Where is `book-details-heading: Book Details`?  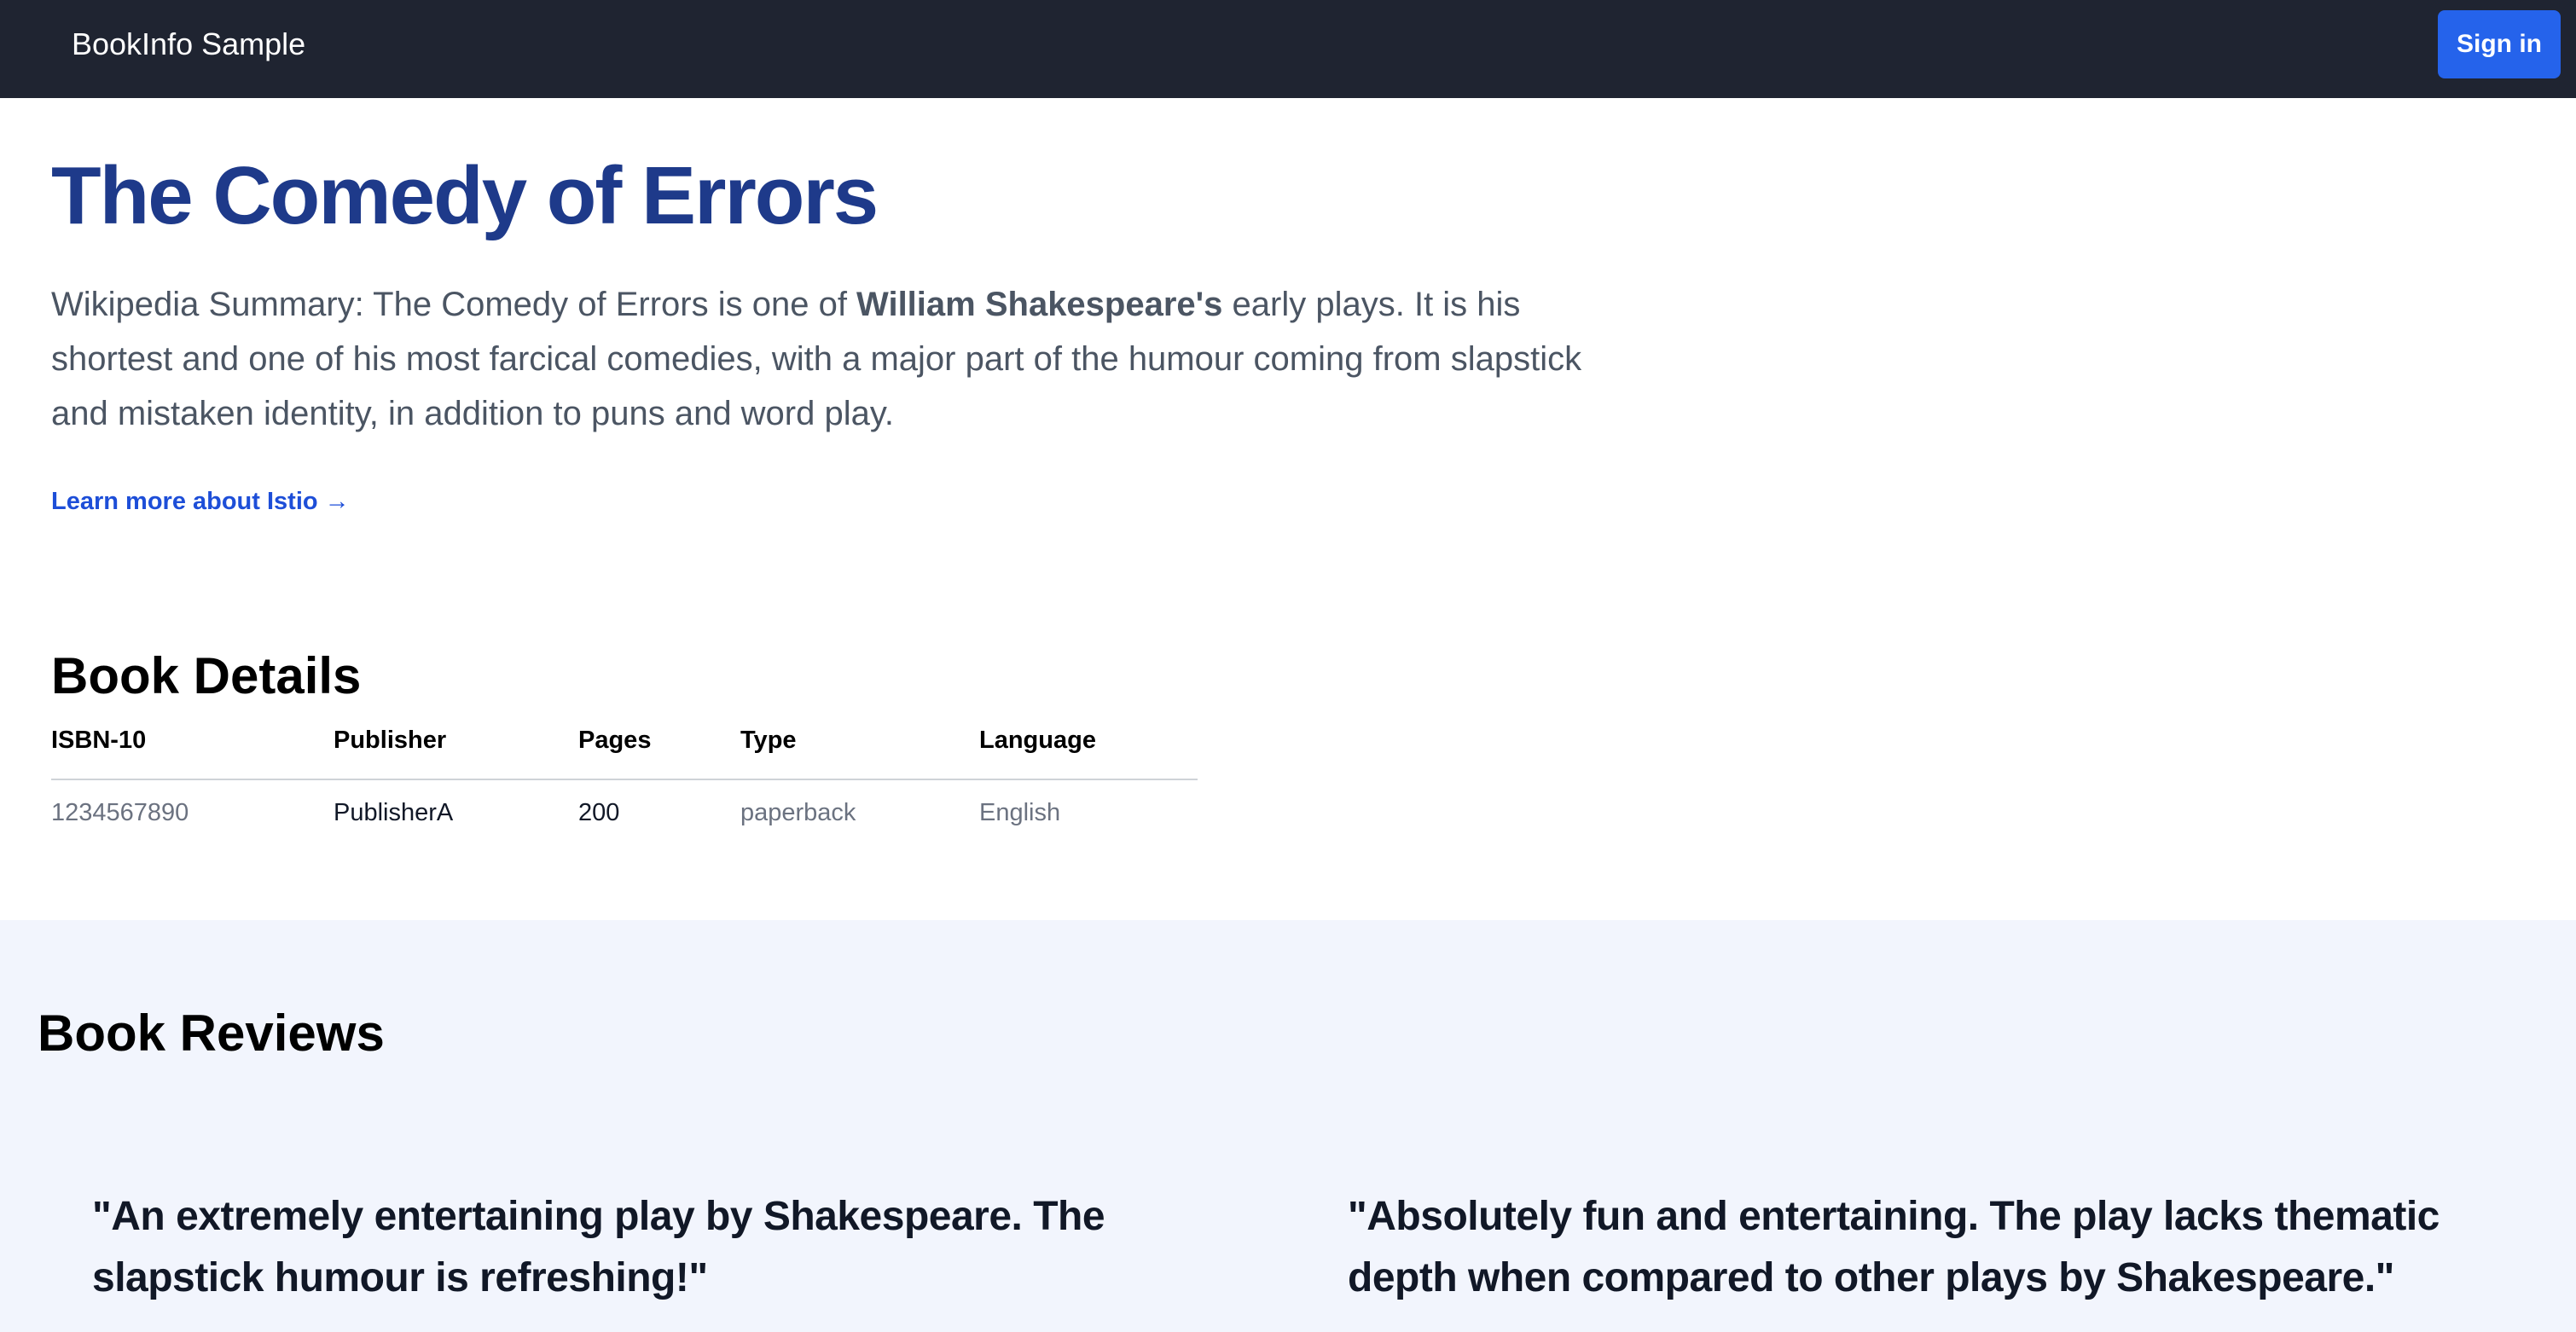 book-details-heading: Book Details is located at coordinates (206, 675).